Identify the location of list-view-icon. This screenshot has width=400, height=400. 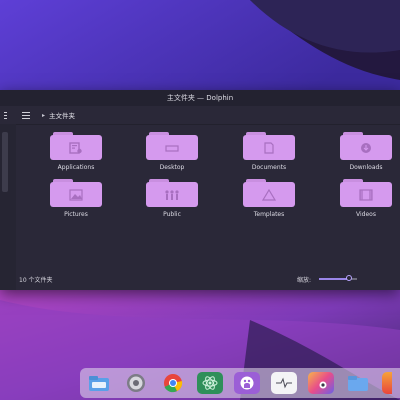
(26, 115).